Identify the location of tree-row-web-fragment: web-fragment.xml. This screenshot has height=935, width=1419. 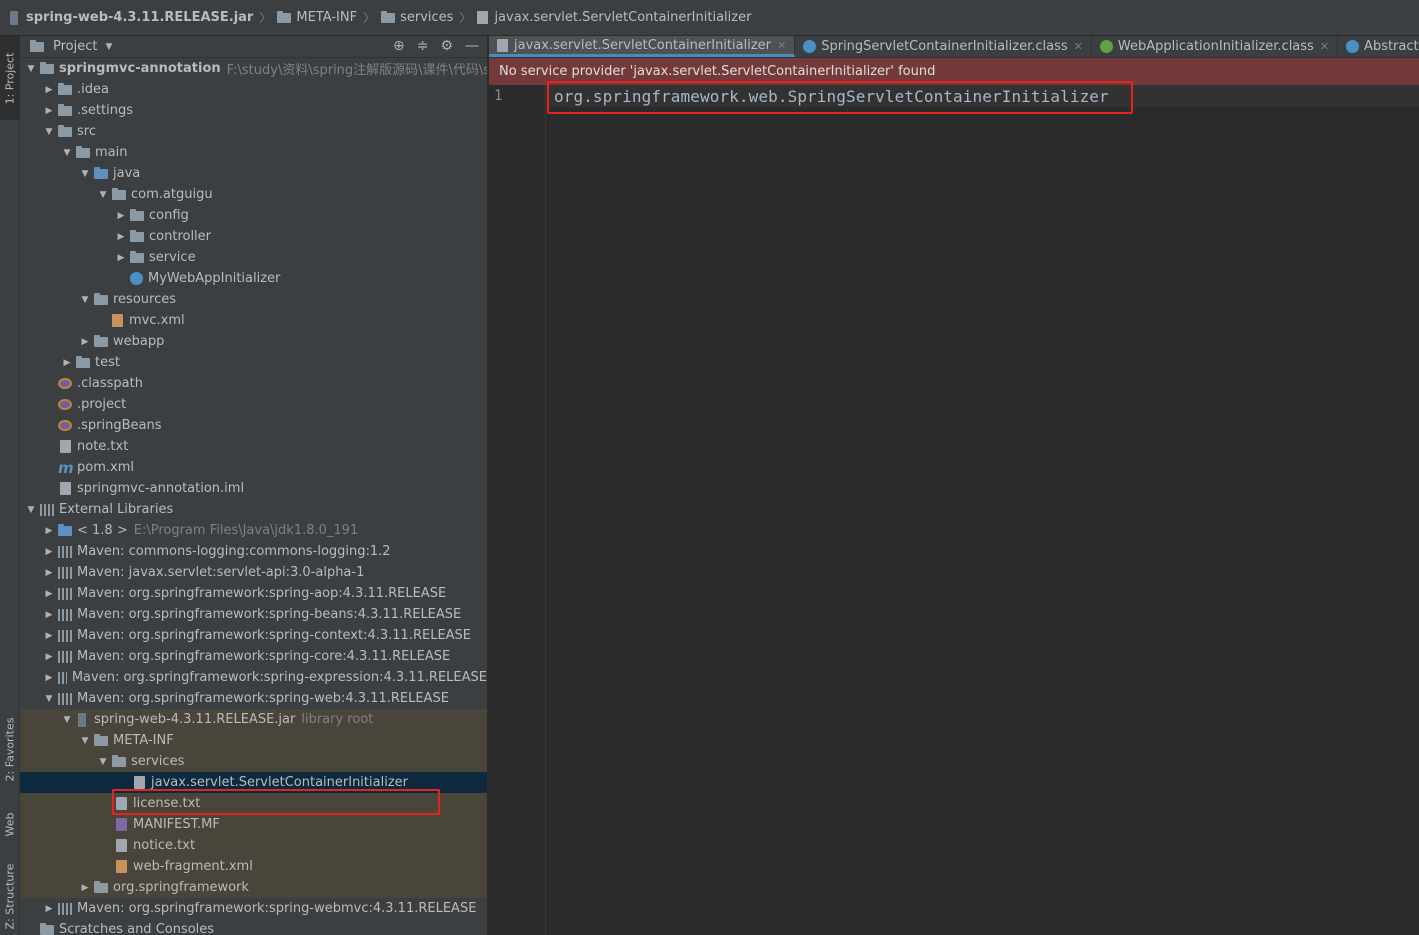
(253, 866).